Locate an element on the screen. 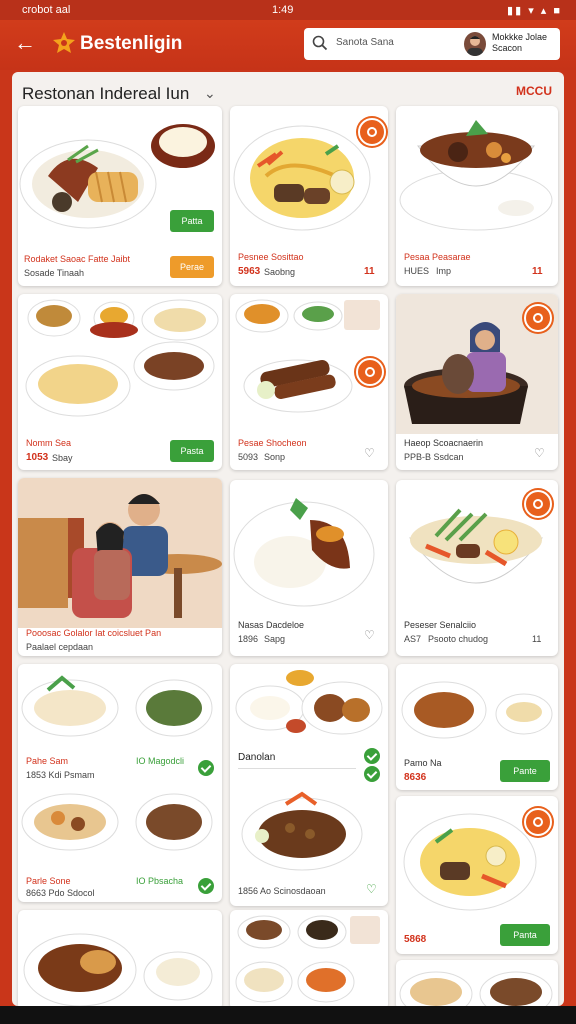 This screenshot has width=576, height=1024. dish-price: 5868 is located at coordinates (415, 939).